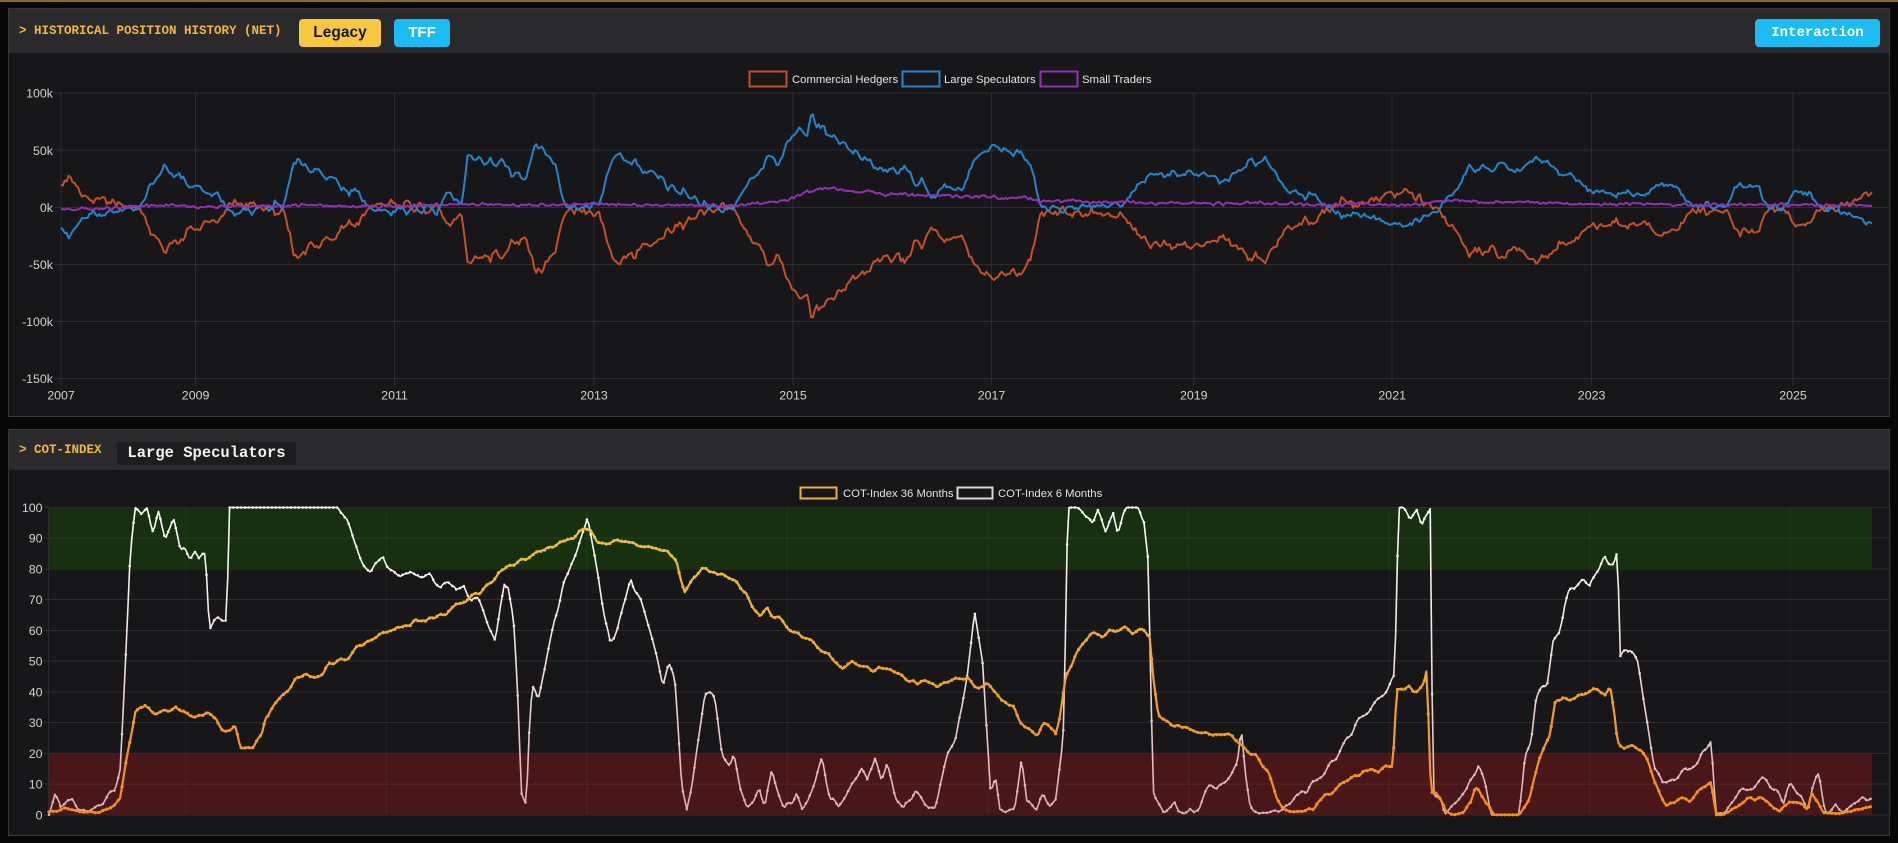  What do you see at coordinates (39, 815) in the screenshot?
I see `svg-text: 0` at bounding box center [39, 815].